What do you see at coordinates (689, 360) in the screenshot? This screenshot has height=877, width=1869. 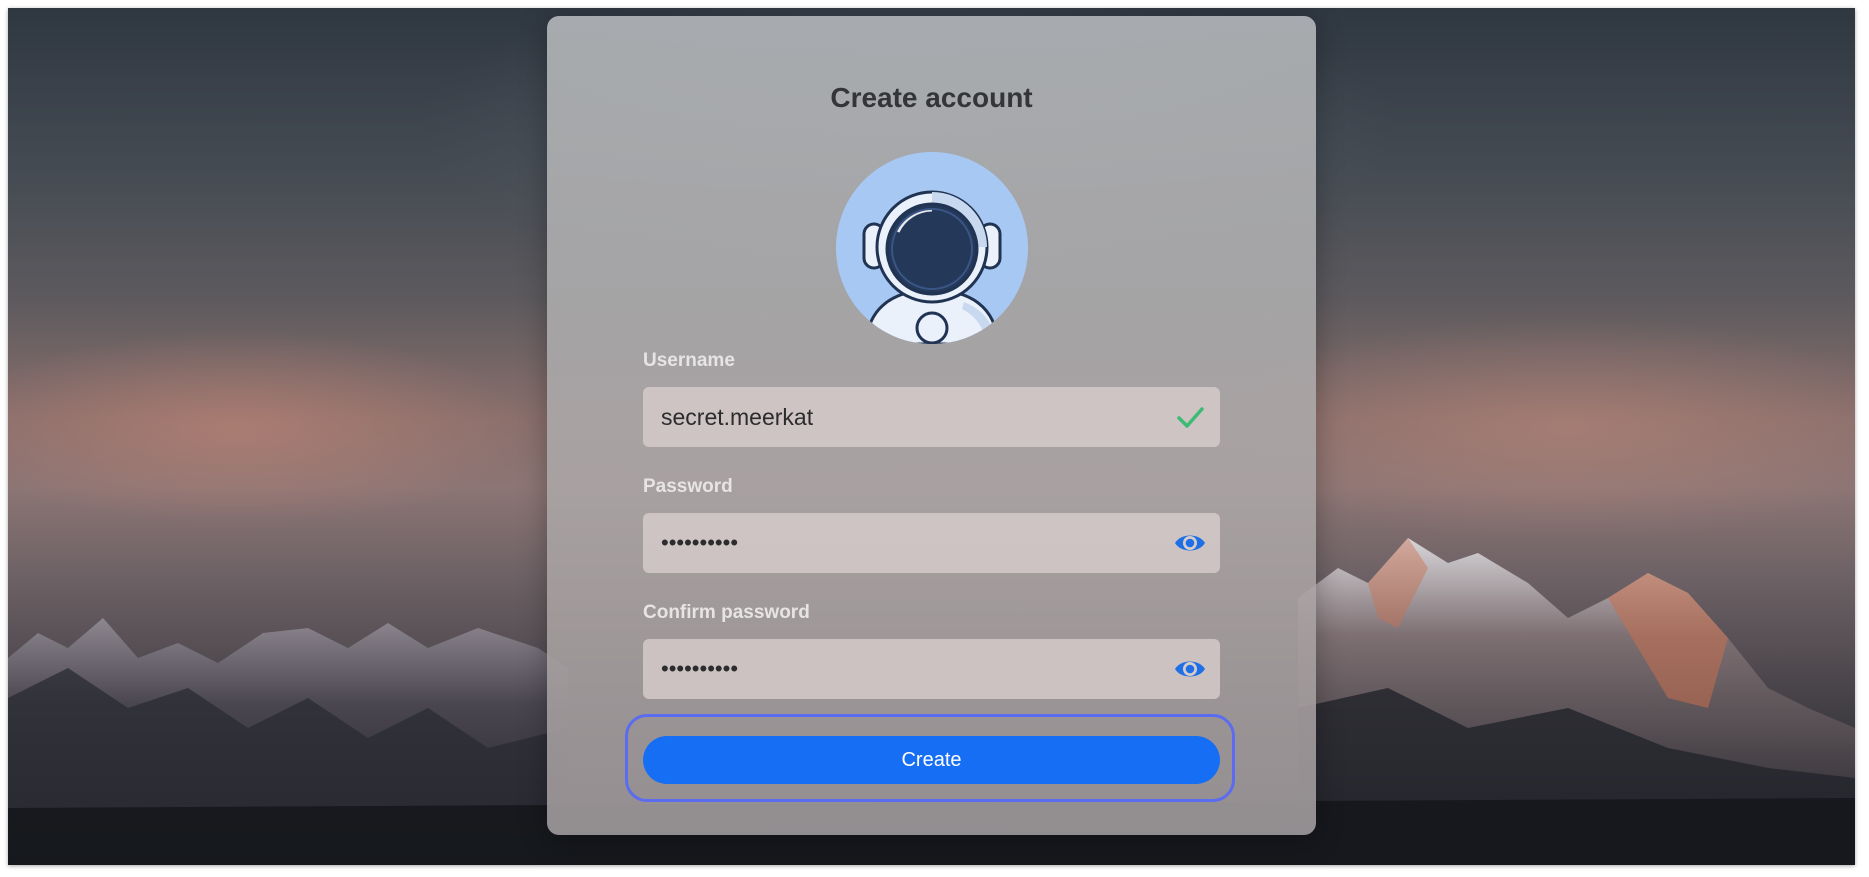 I see `username-label: Username` at bounding box center [689, 360].